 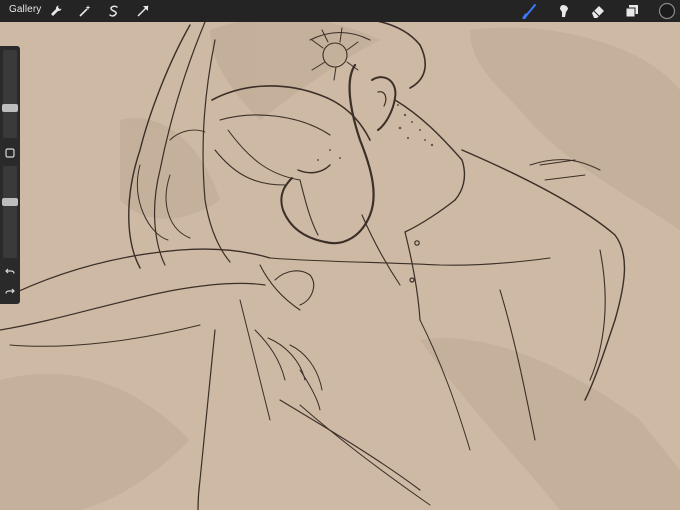 I want to click on gallery-button: Gallery, so click(x=25, y=9).